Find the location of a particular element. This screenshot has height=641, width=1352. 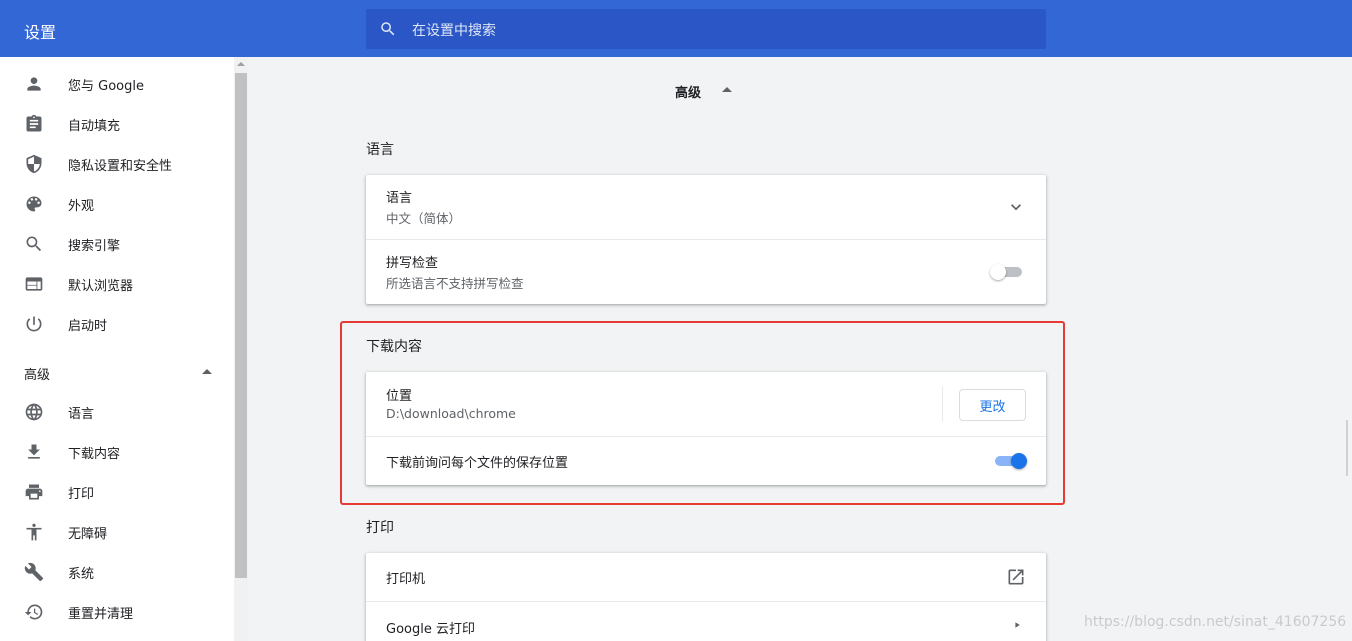

sidebar-item-autofill: 自动填充 is located at coordinates (116, 124).